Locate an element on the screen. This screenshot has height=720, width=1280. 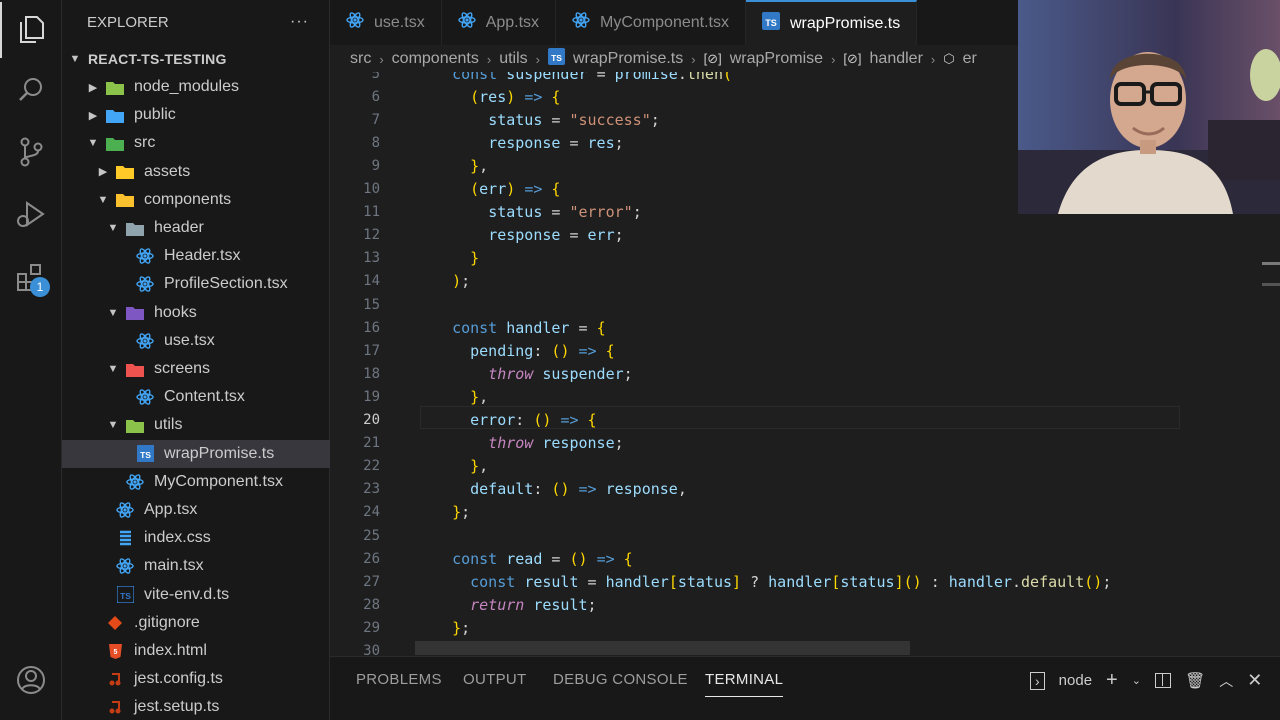
hooks-folder-icon is located at coordinates (135, 313).